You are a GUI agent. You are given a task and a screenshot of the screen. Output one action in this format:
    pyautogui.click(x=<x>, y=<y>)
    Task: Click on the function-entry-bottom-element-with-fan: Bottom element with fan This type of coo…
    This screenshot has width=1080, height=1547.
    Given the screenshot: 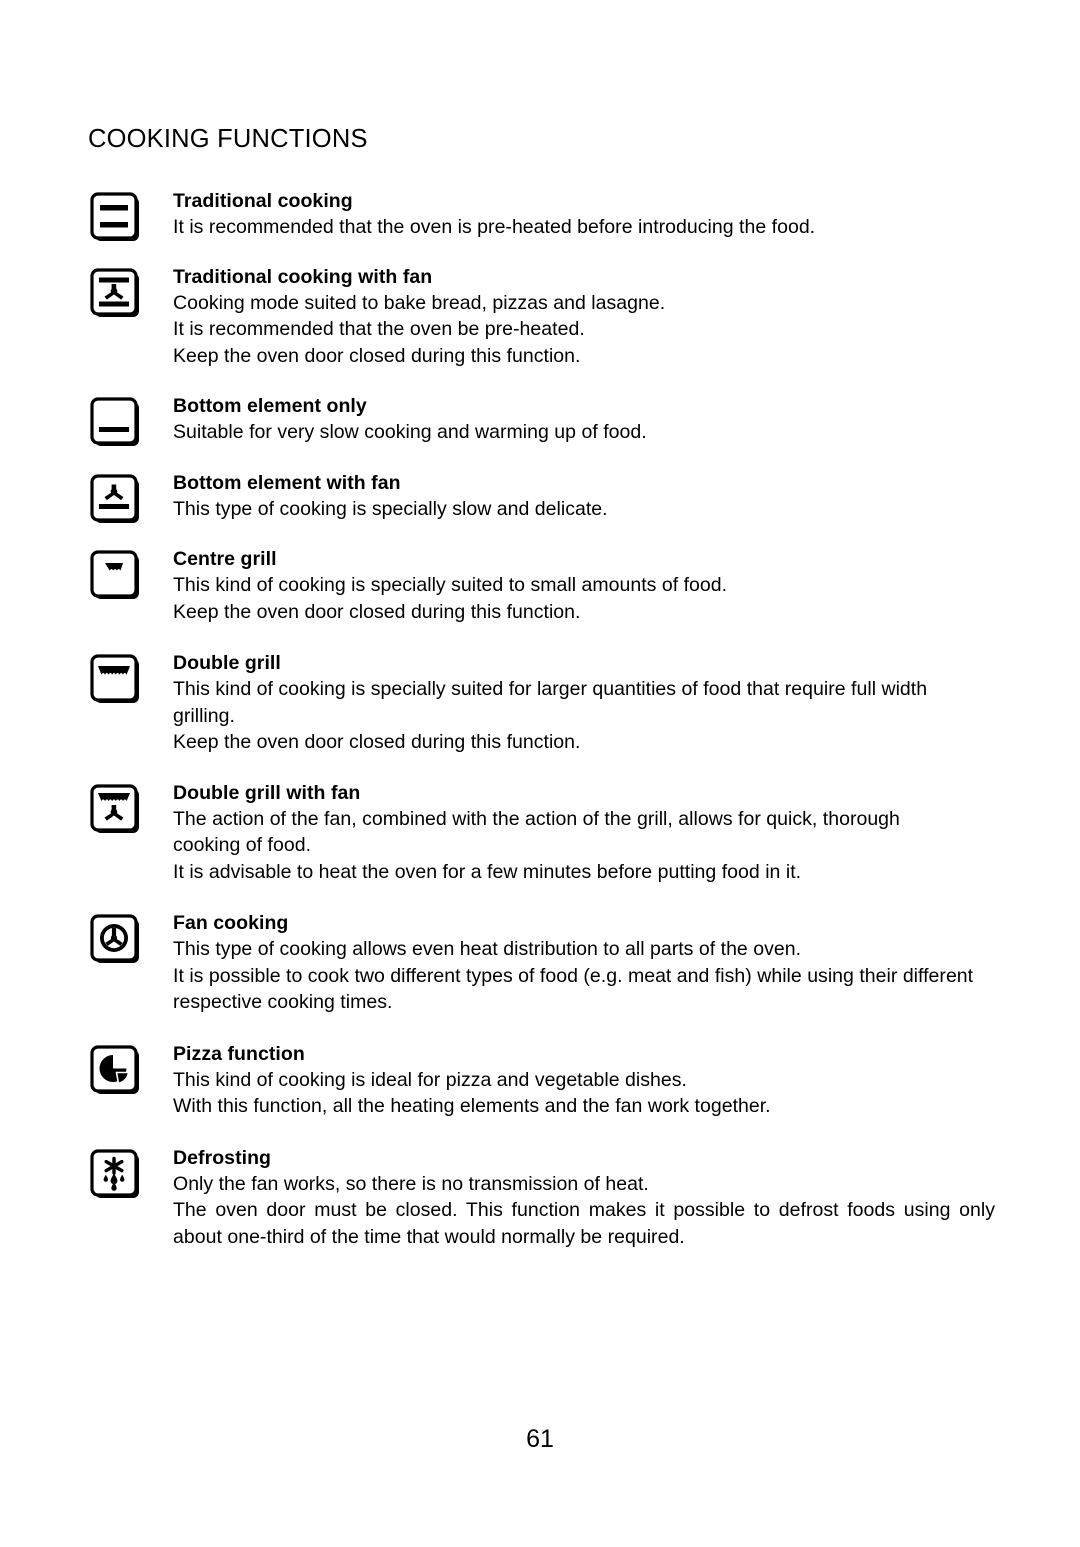 What is the action you would take?
    pyautogui.click(x=540, y=496)
    